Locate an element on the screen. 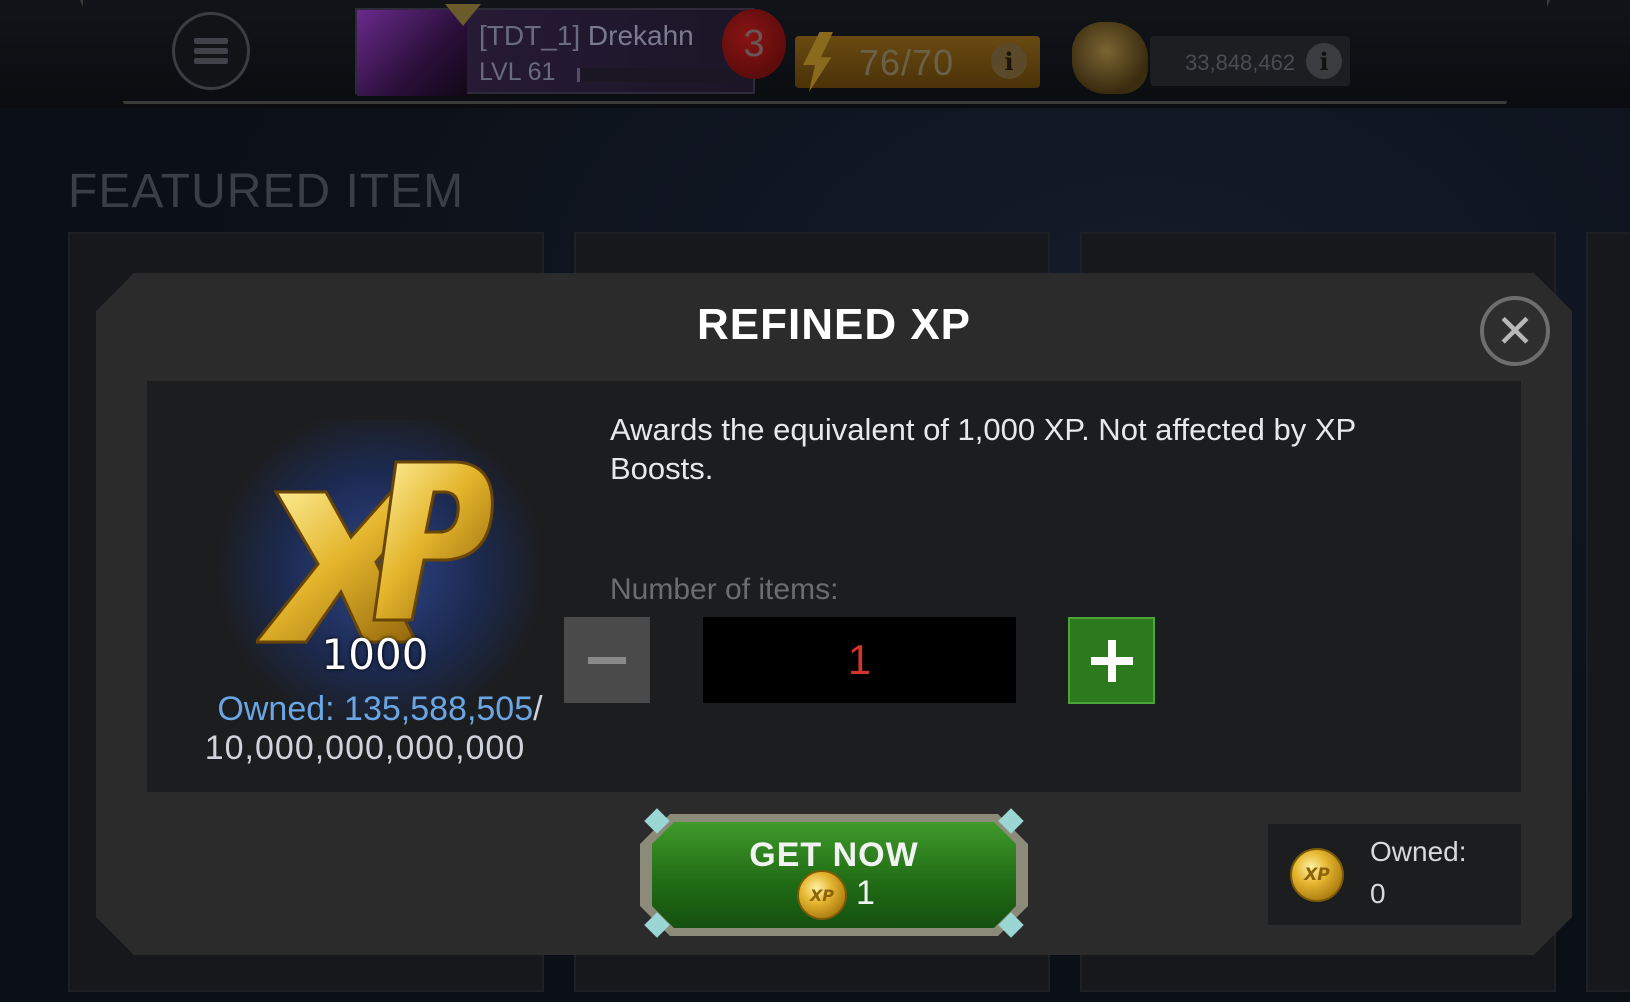 The image size is (1630, 1002). player-profile: [TDT_1] Drekahn LVL 61 is located at coordinates (555, 50).